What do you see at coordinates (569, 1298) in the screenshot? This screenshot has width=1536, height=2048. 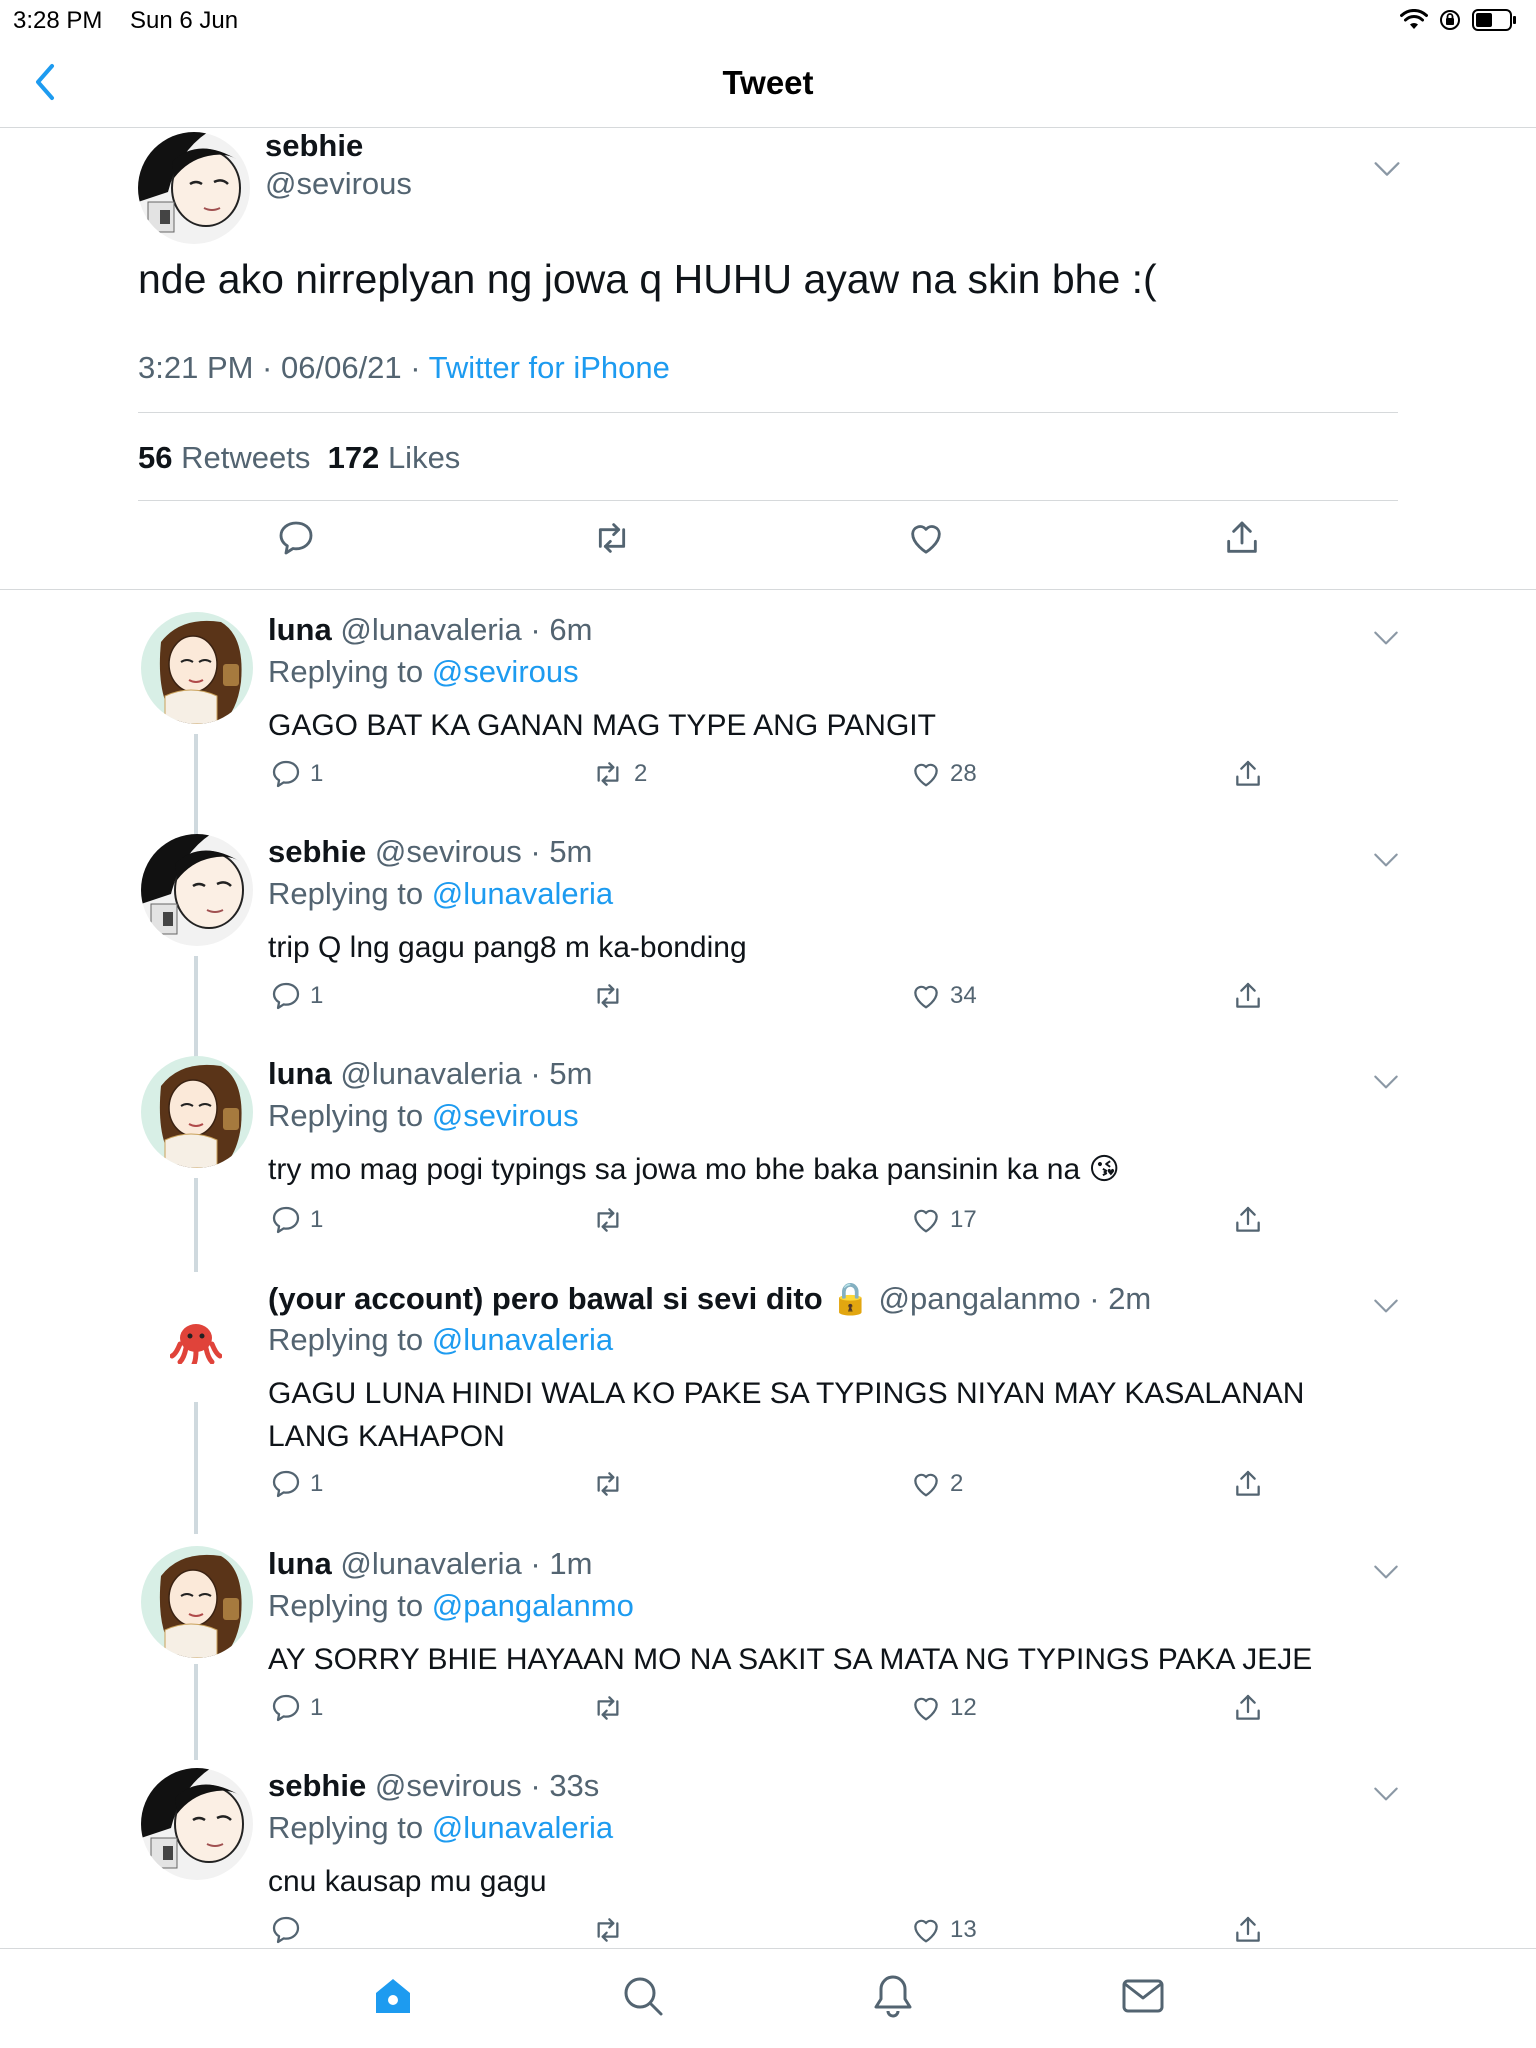 I see `author-name: (your account) pero bawal si sevi dito 🔒` at bounding box center [569, 1298].